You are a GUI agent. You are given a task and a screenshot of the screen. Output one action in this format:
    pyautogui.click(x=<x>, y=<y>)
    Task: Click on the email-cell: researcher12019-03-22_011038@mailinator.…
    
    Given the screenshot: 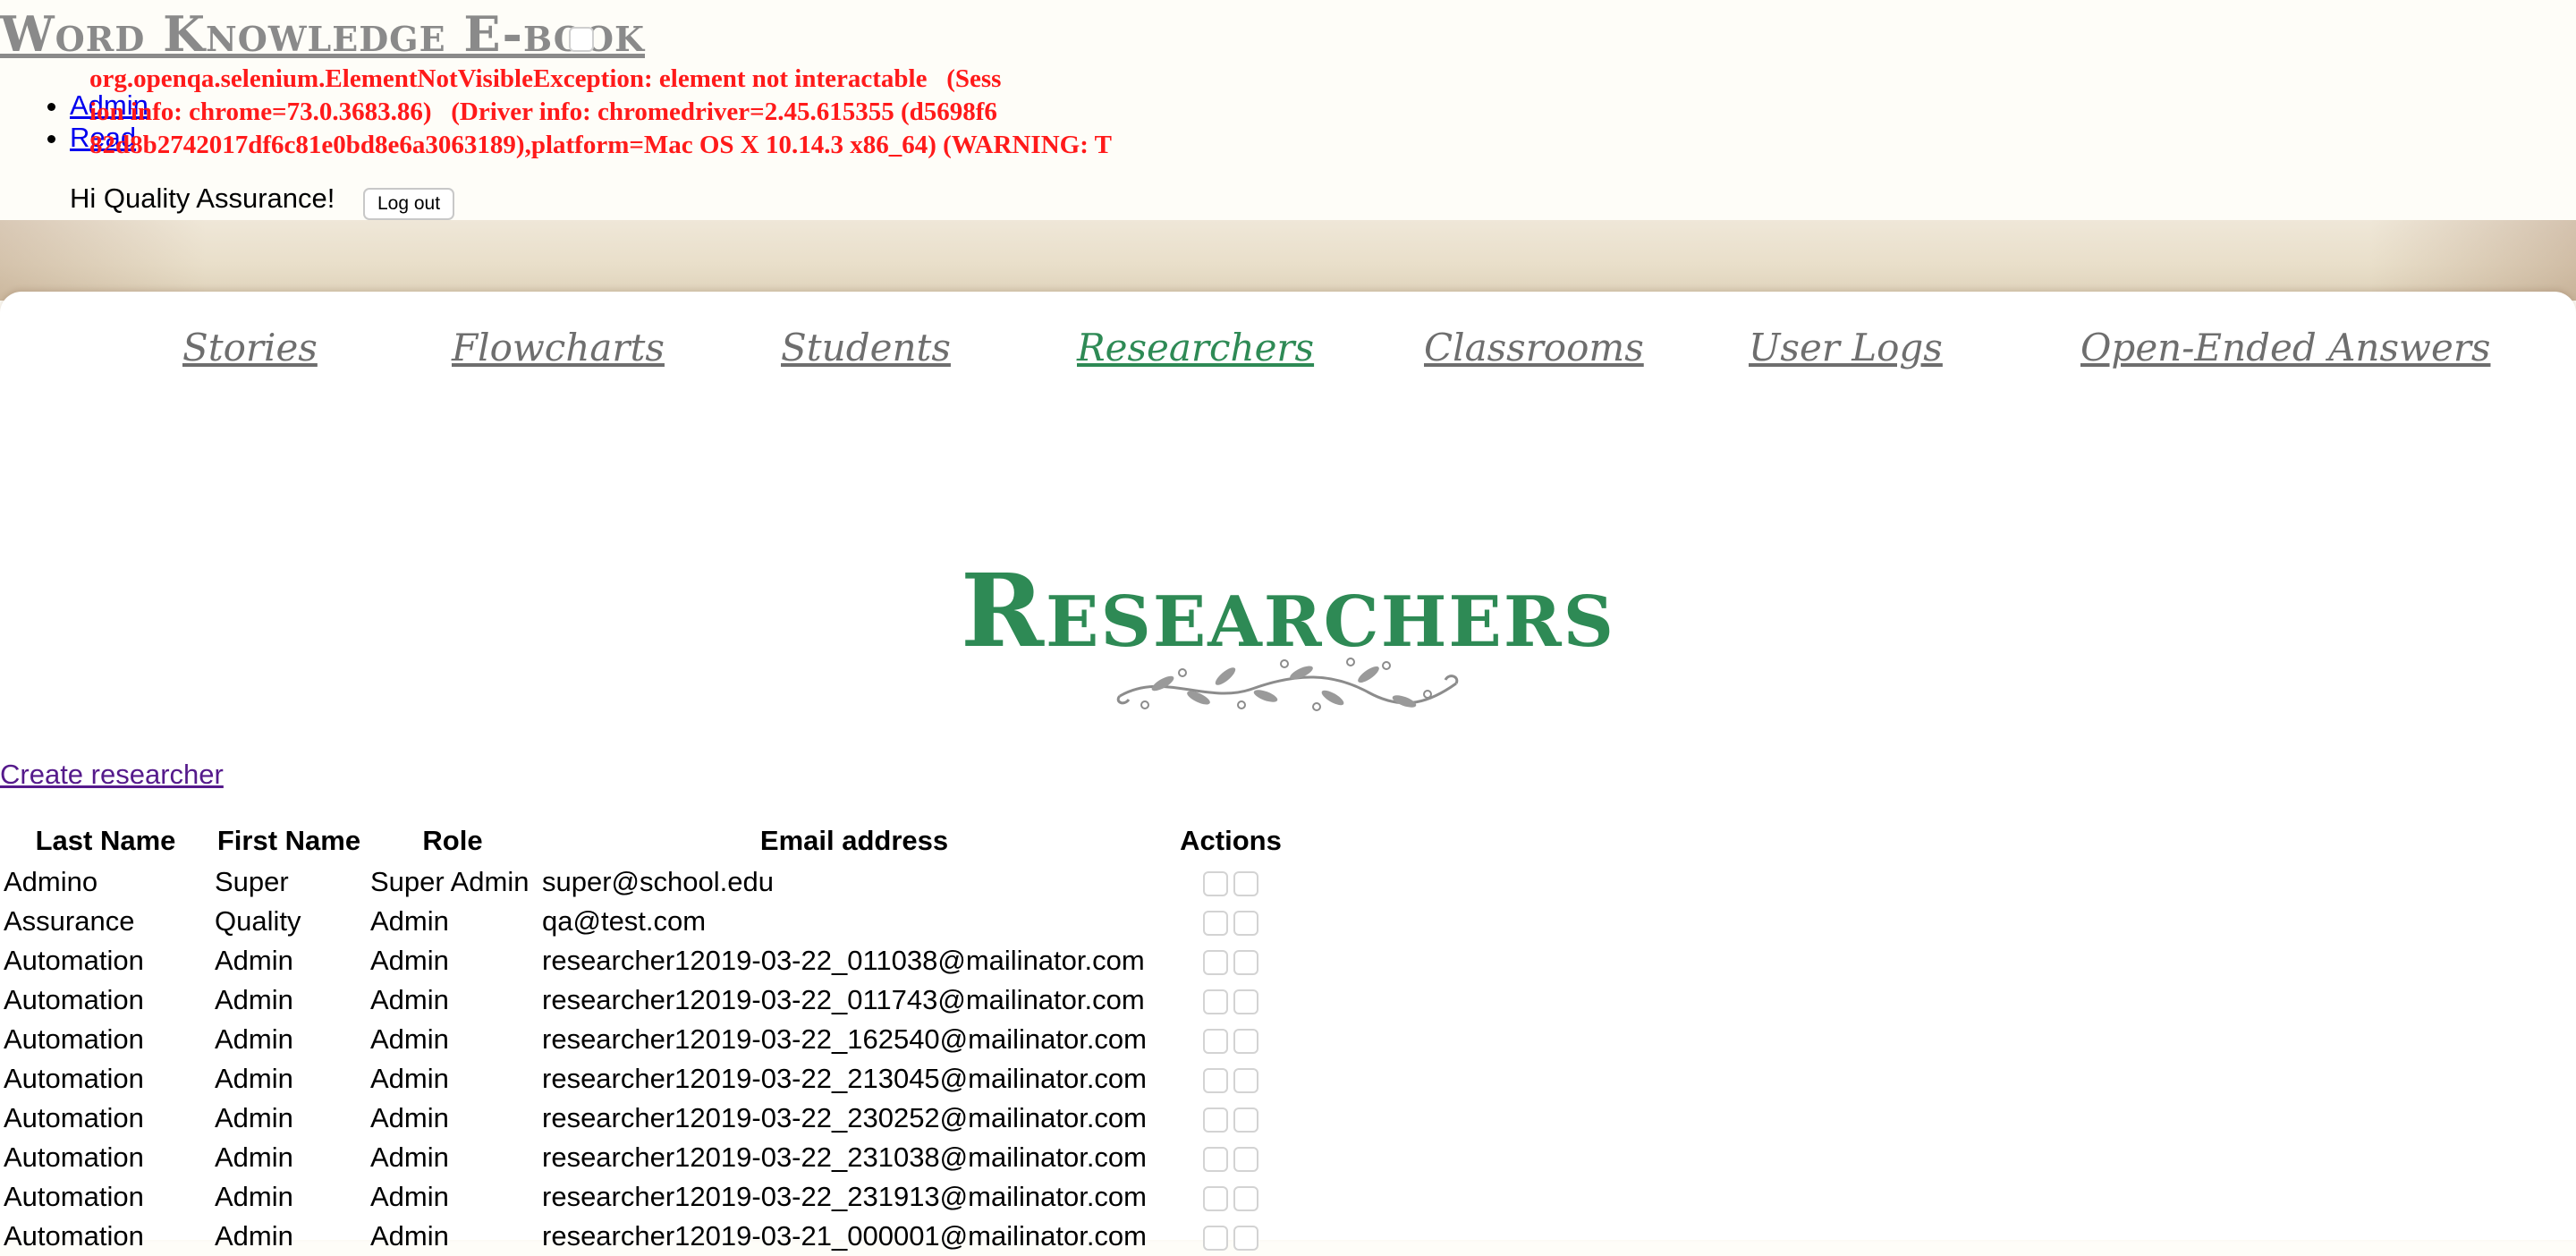 What is the action you would take?
    pyautogui.click(x=843, y=960)
    